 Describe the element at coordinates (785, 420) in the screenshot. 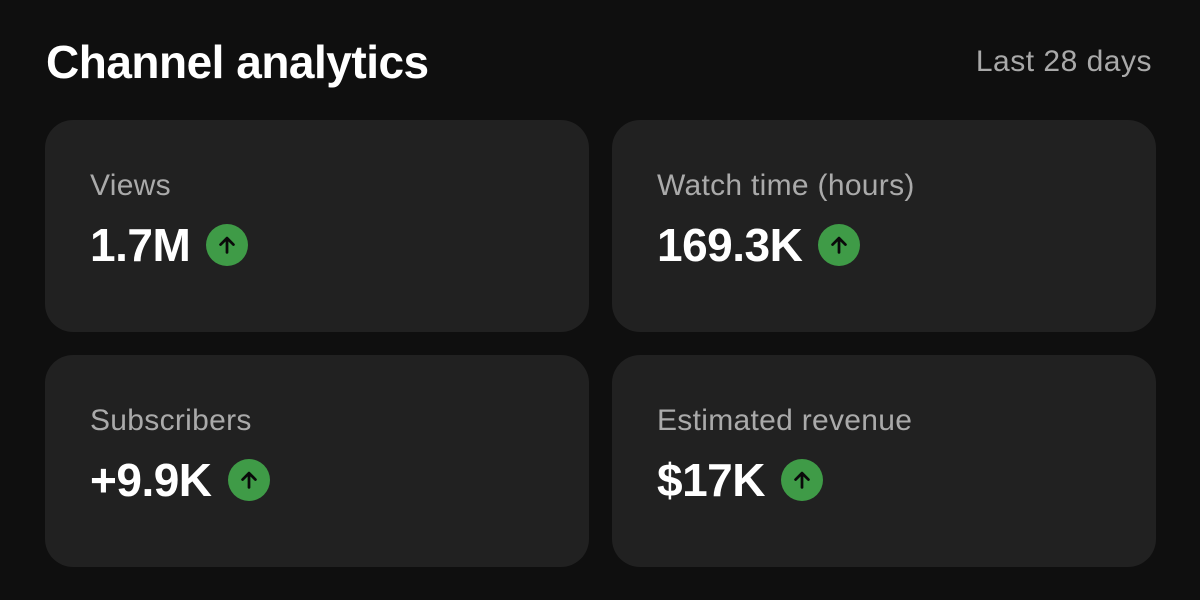

I see `estimated-revenue-label: Estimated revenue` at that location.